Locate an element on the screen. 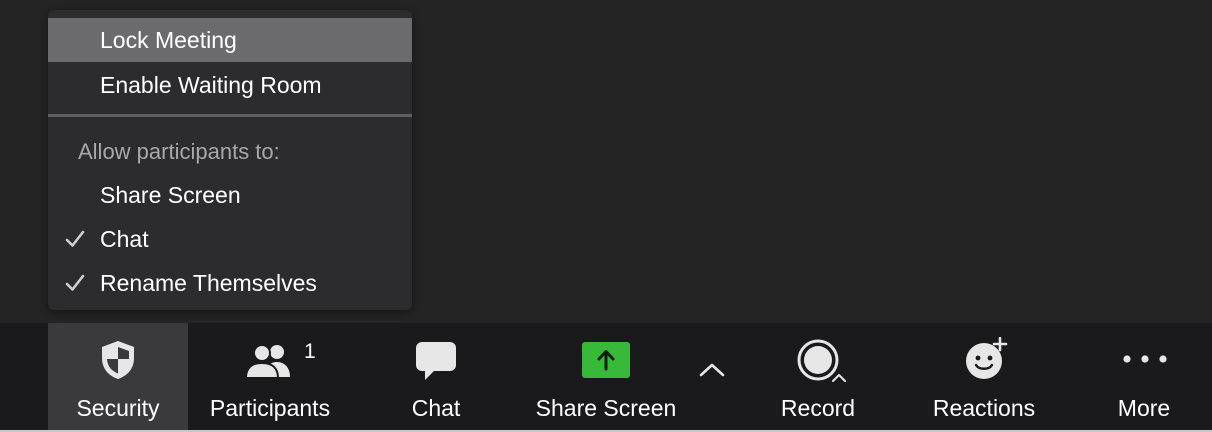  menu-item-lock-meeting: Lock Meeting is located at coordinates (230, 40).